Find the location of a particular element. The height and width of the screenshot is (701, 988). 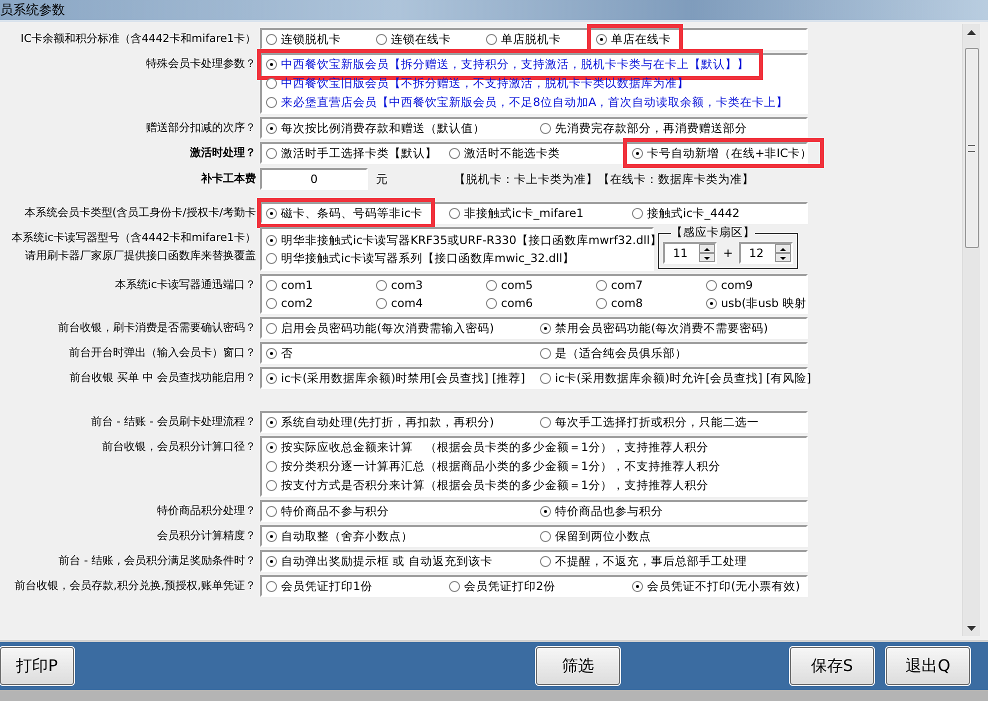

radio-option: 会员凭证打印2份 is located at coordinates (502, 586).